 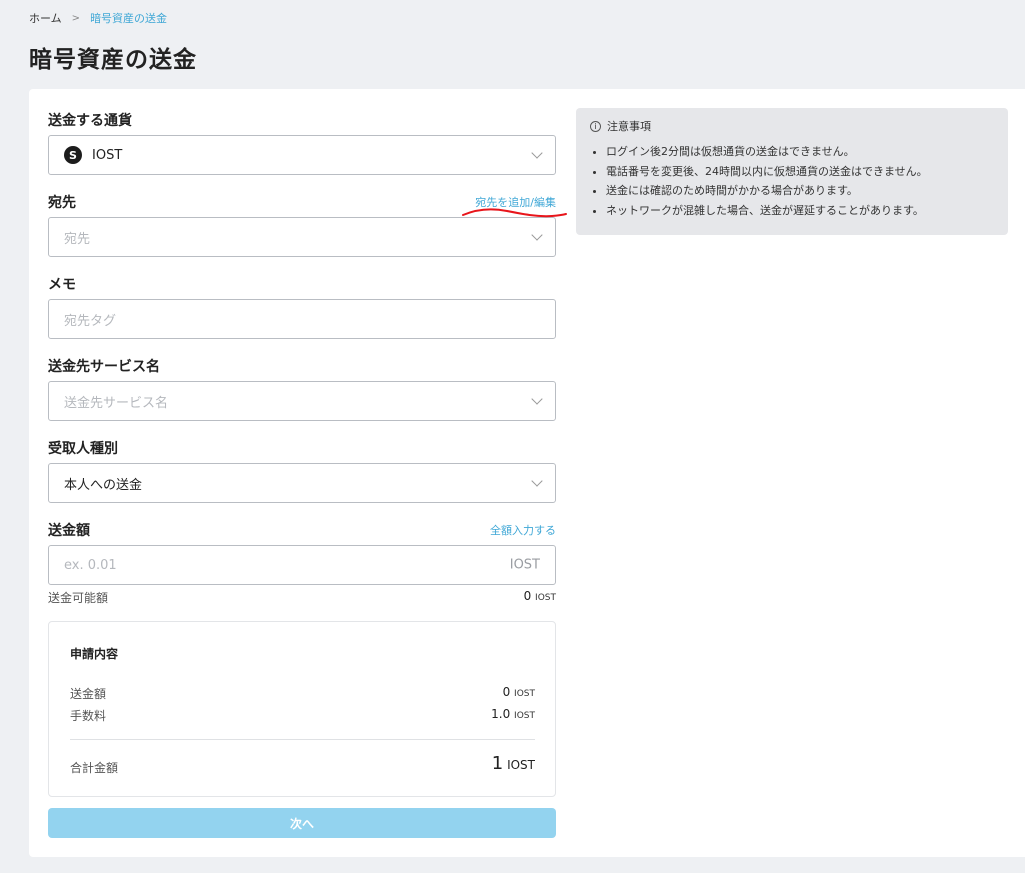 What do you see at coordinates (302, 483) in the screenshot?
I see `recipient-type-select: 本人への送金` at bounding box center [302, 483].